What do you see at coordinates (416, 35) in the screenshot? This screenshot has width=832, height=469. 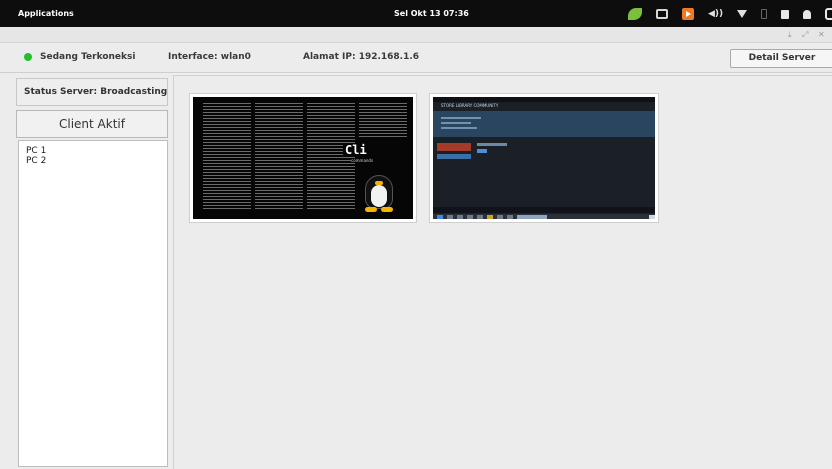 I see `window-title-strip: ⤓ ⤢ ✕` at bounding box center [416, 35].